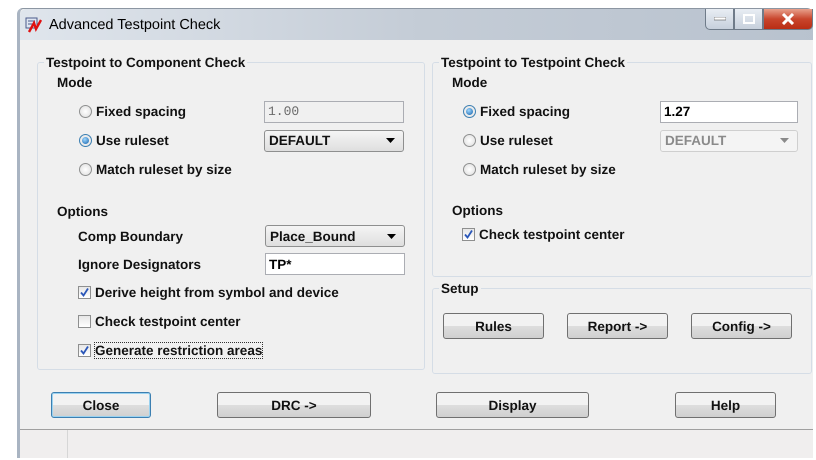 The width and height of the screenshot is (816, 460). What do you see at coordinates (725, 405) in the screenshot?
I see `dialog-button: Help` at bounding box center [725, 405].